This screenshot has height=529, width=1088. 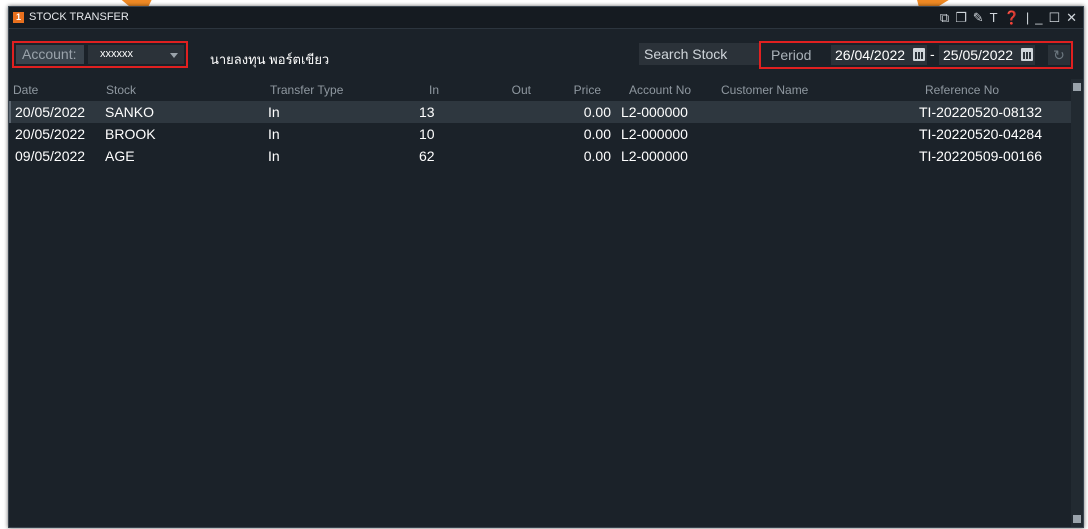 I want to click on cell-in: 62, so click(x=427, y=156).